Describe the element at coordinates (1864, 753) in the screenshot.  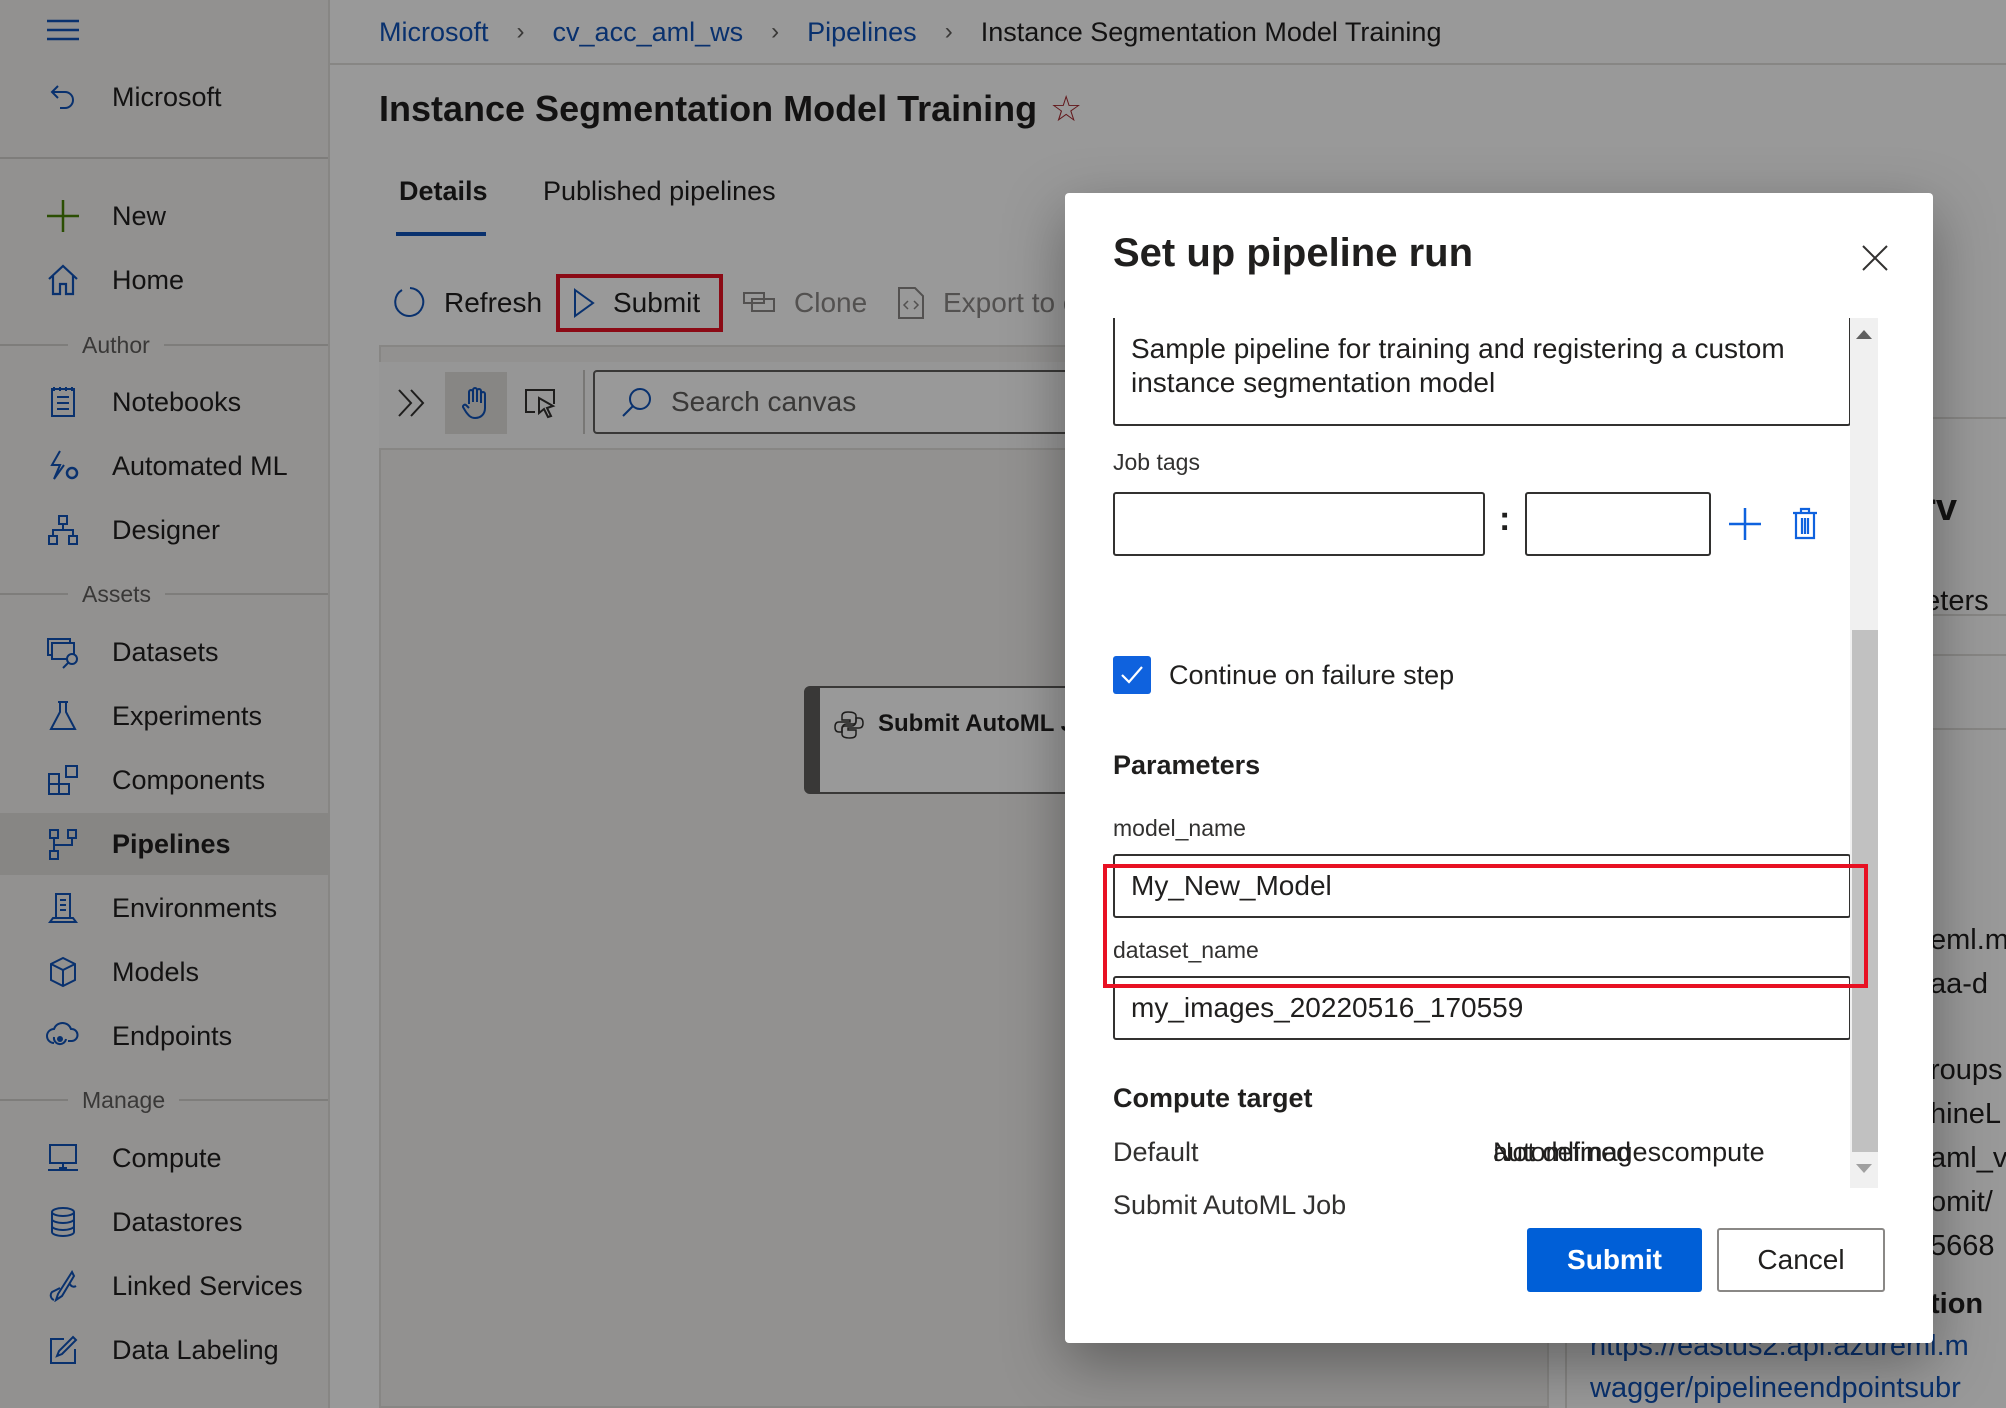
I see `dialog-scrollbar` at that location.